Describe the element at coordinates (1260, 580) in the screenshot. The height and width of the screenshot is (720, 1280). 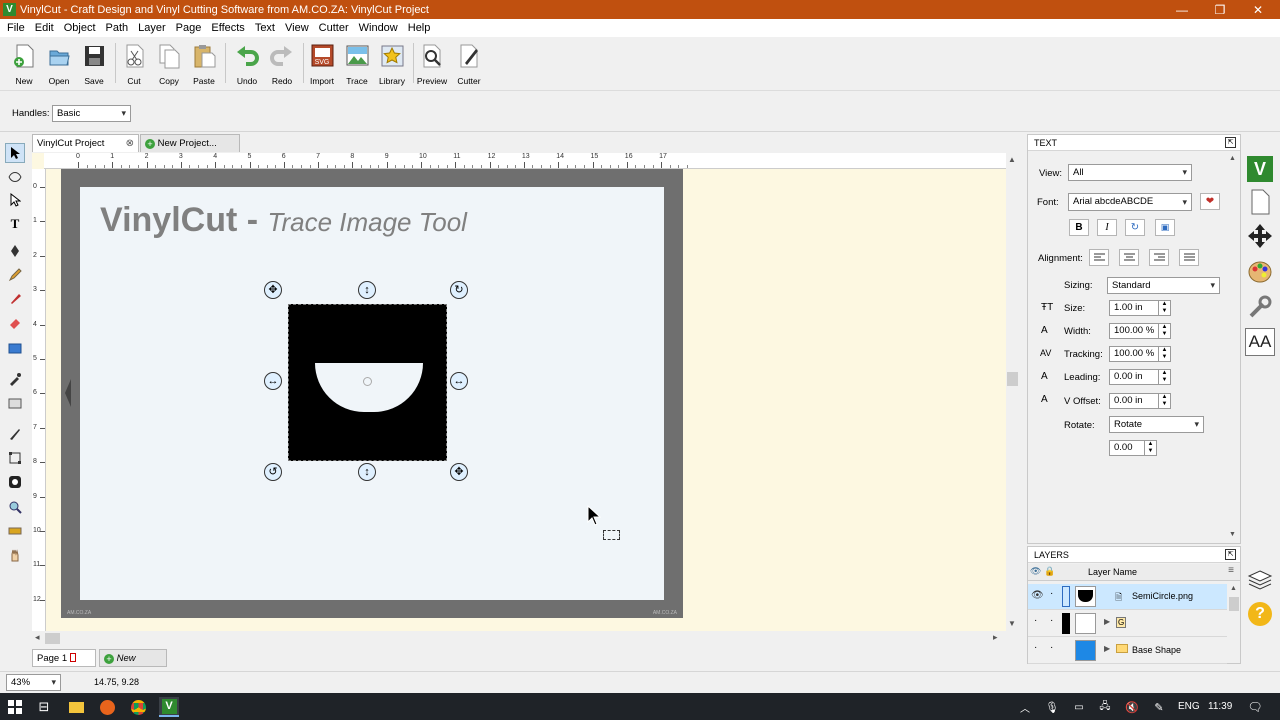
I see `layers-stack-icon` at that location.